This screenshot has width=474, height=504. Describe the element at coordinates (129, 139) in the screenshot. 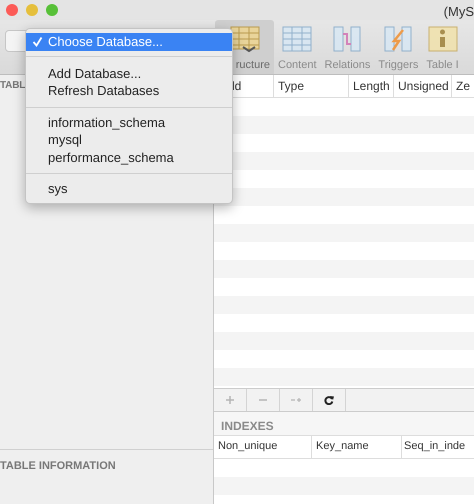

I see `menu-item: mysql` at that location.